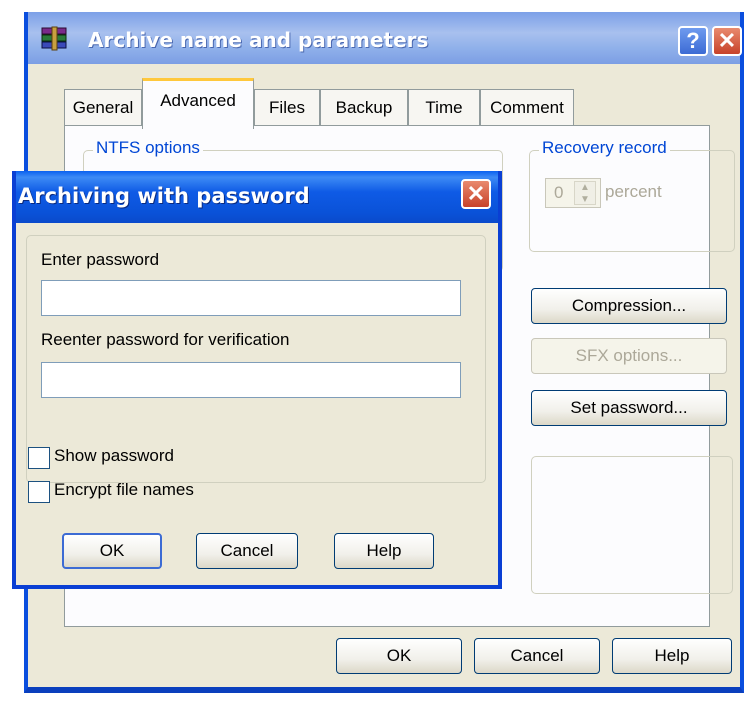 Image resolution: width=744 pixels, height=702 pixels. What do you see at coordinates (112, 551) in the screenshot?
I see `dialog-ok-button: OK` at bounding box center [112, 551].